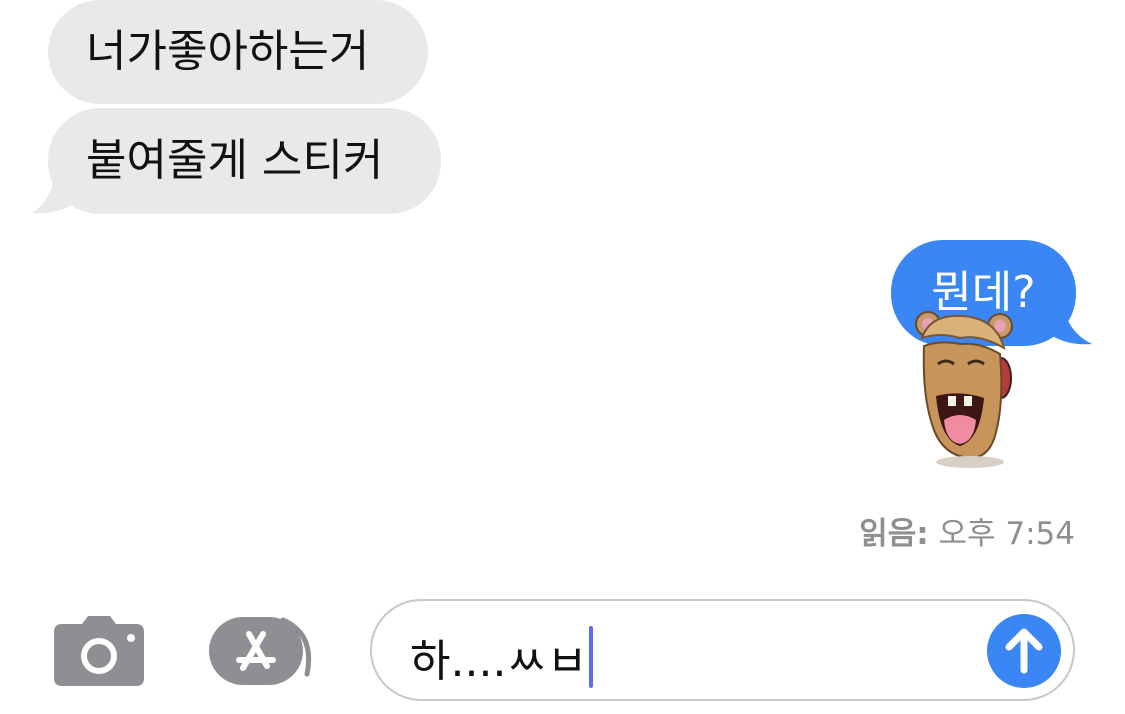  What do you see at coordinates (228, 51) in the screenshot?
I see `message-text: 너가좋아하는거` at bounding box center [228, 51].